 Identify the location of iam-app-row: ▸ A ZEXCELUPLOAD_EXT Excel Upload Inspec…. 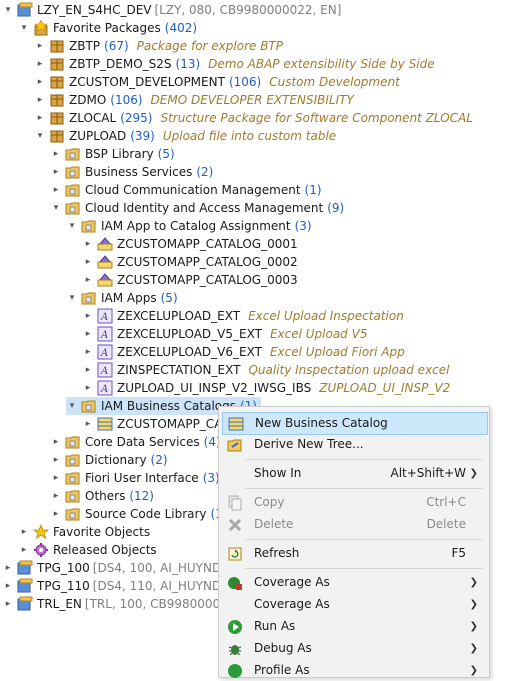
(243, 316).